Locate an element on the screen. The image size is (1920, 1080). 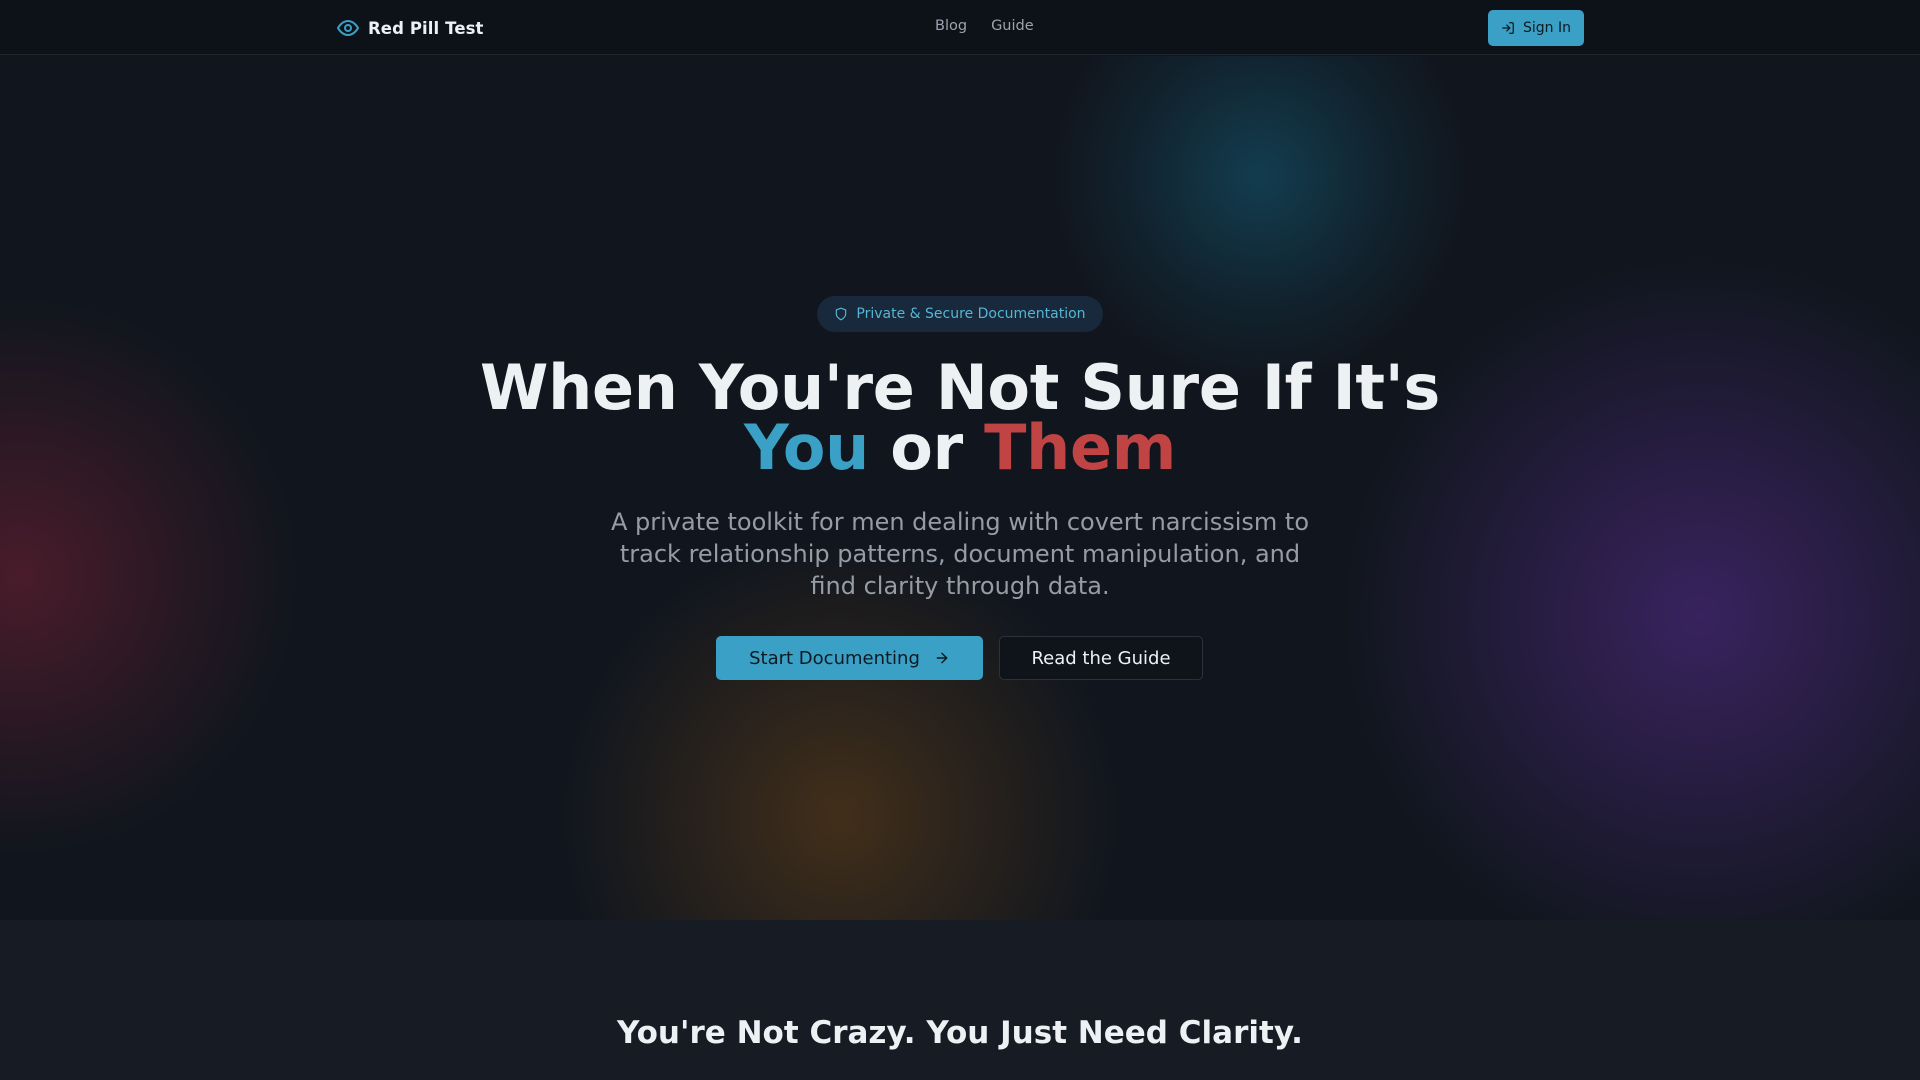
nav-link-guide: Guide is located at coordinates (1012, 26).